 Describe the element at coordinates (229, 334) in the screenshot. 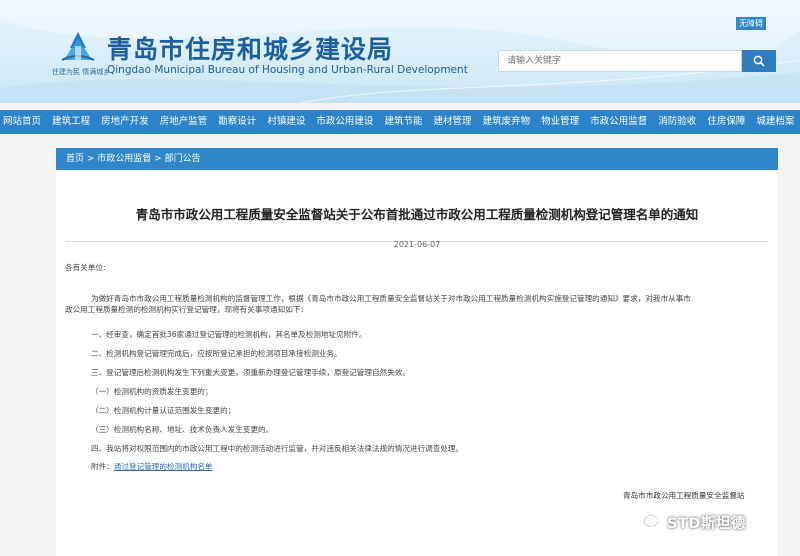

I see `article-item-1: 一、经审查，确定首批36家通过登记管理的检测机构，其名单及检测地址见附件。` at that location.